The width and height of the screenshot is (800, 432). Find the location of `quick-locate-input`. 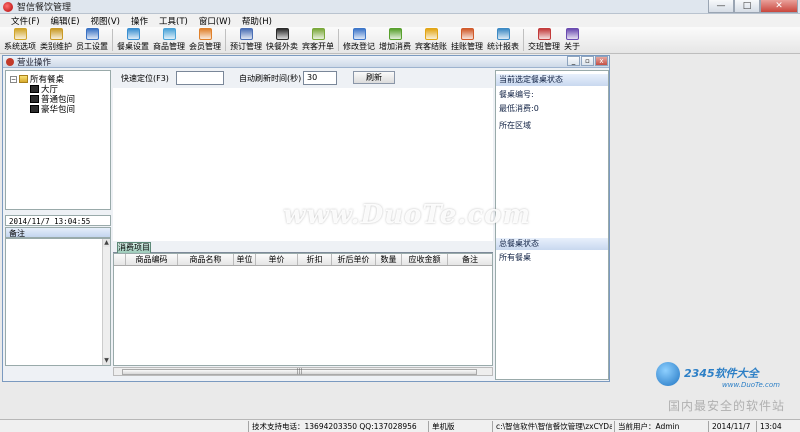

quick-locate-input is located at coordinates (200, 78).